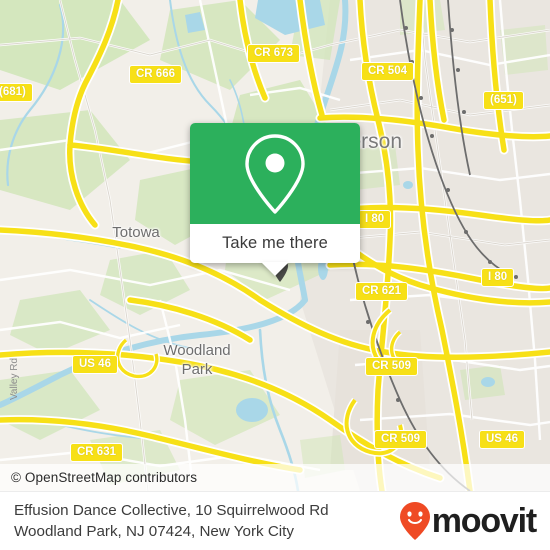  I want to click on take-me-there-label: Take me there, so click(275, 243).